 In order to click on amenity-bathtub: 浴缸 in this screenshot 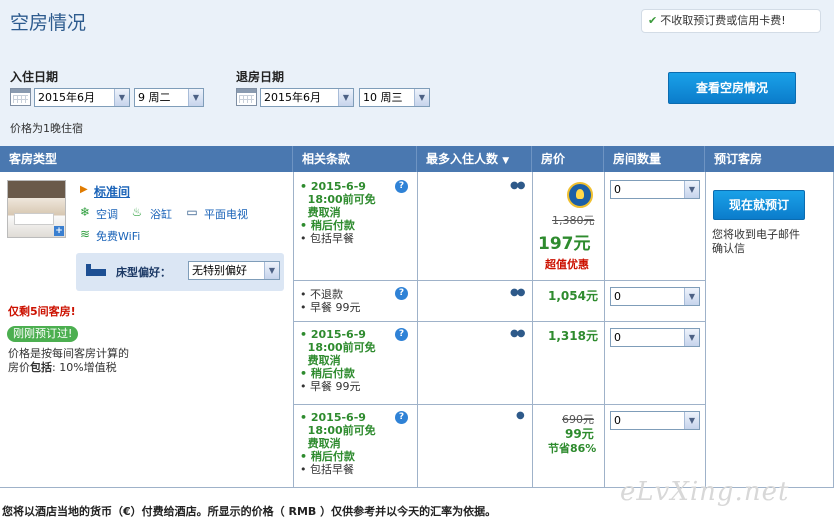, I will do `click(161, 214)`.